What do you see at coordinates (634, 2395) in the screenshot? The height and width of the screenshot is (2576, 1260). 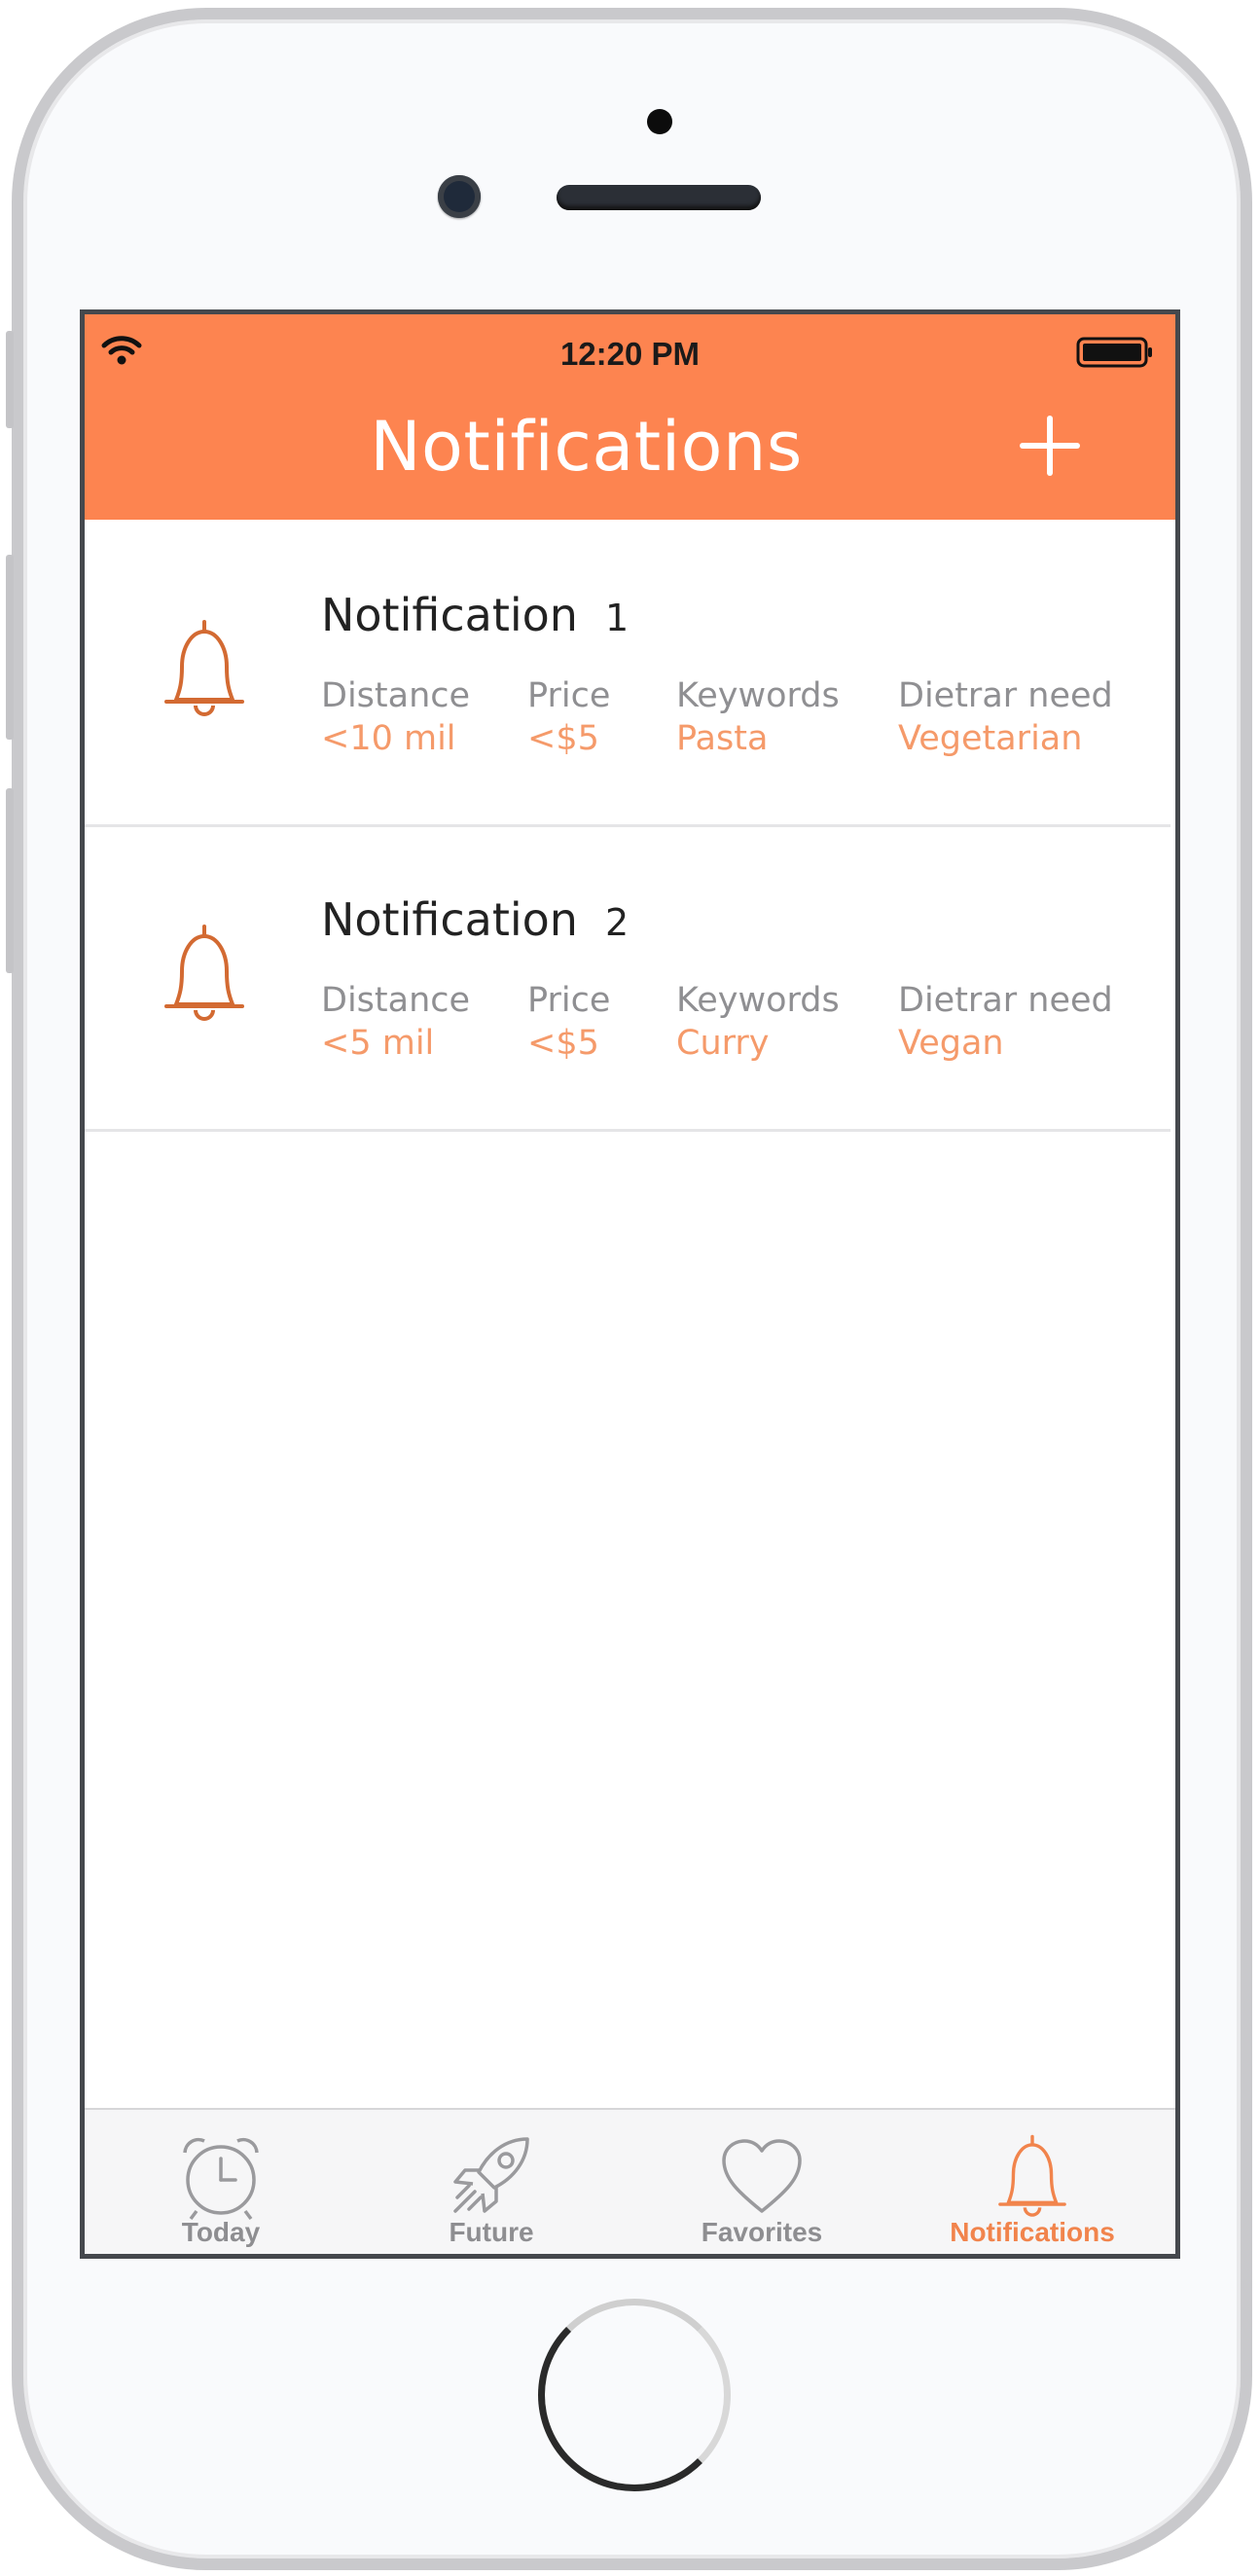 I see `home-button` at bounding box center [634, 2395].